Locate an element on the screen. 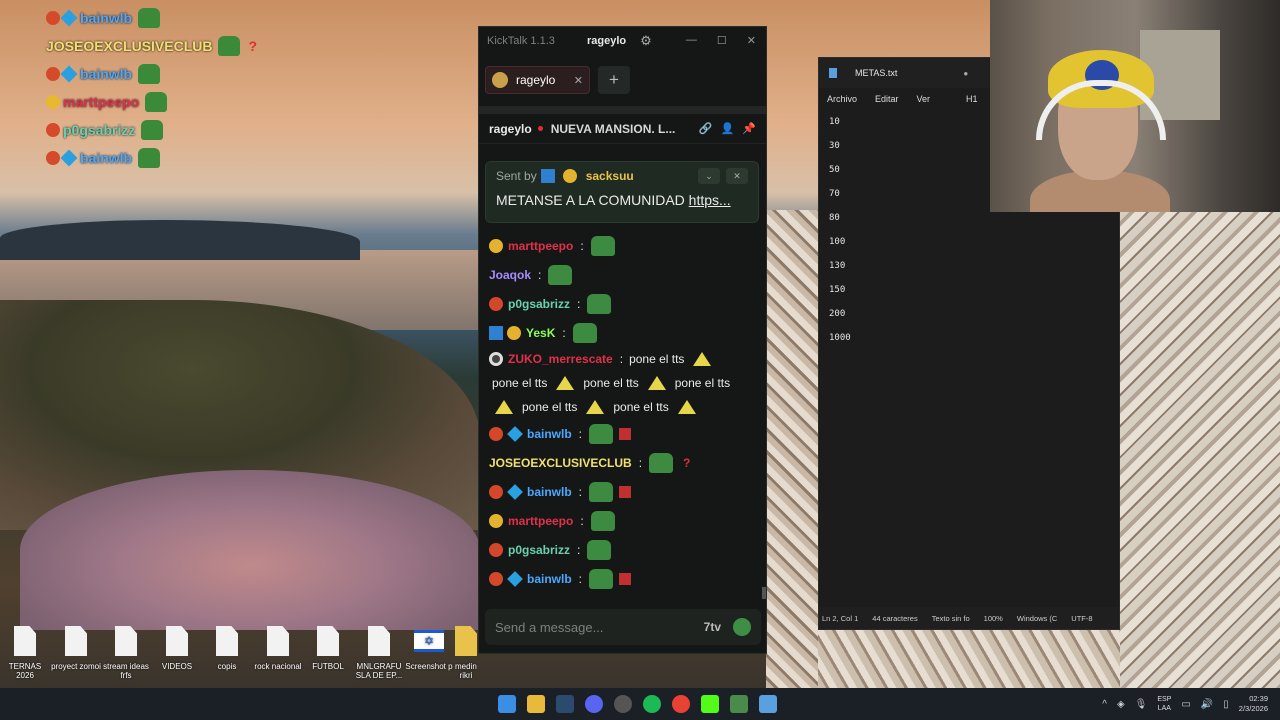  desktop-icon: TERNAS 2026 is located at coordinates (25, 653).